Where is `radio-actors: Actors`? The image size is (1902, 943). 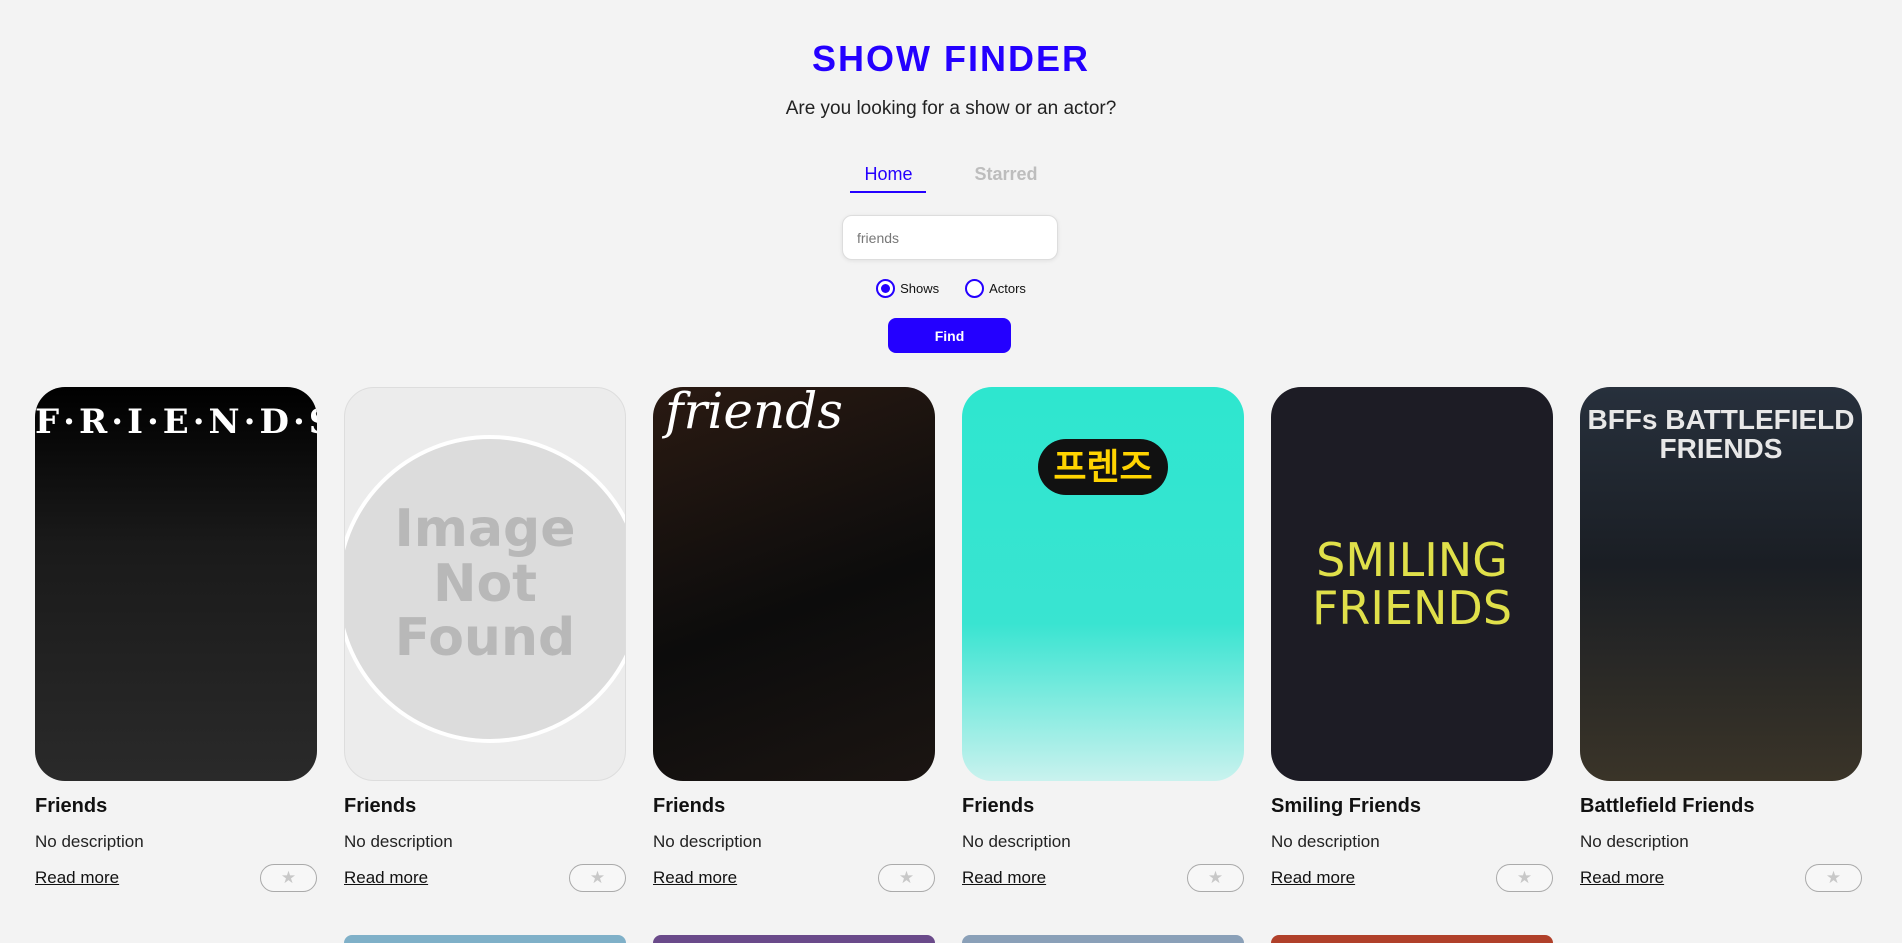 radio-actors: Actors is located at coordinates (995, 288).